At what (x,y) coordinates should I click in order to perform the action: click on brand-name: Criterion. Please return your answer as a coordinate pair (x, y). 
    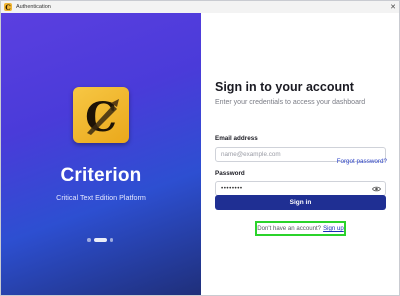
    Looking at the image, I should click on (101, 175).